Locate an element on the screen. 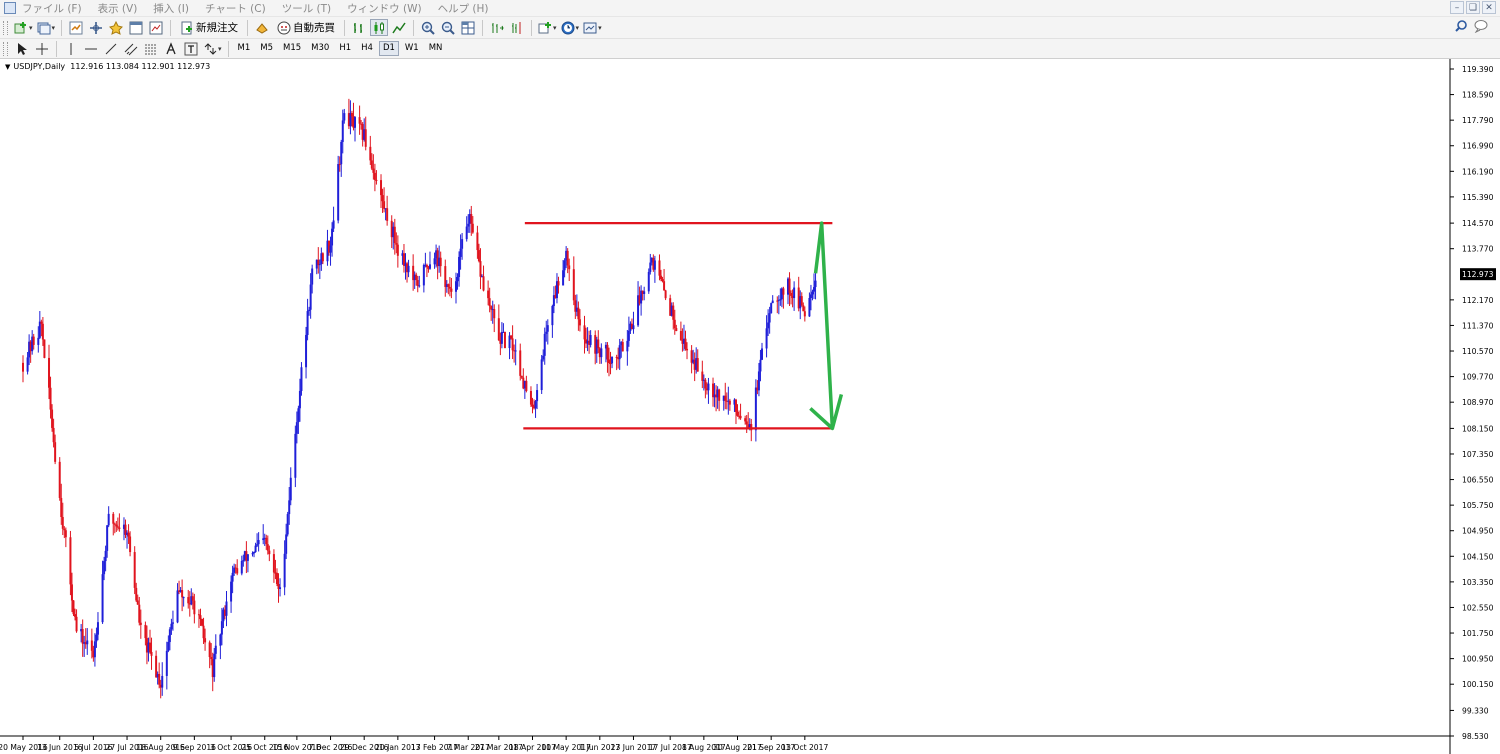 This screenshot has width=1500, height=754. search-button is located at coordinates (1461, 27).